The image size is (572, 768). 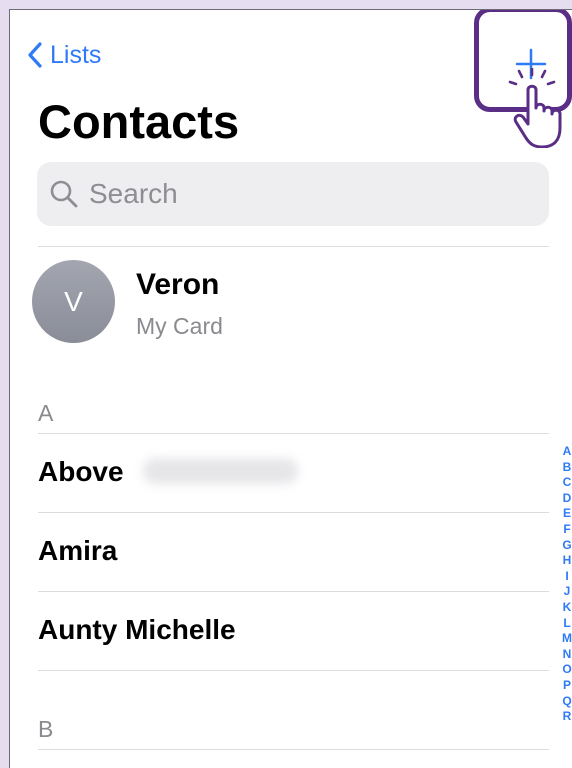 I want to click on index-letter: Q, so click(x=566, y=702).